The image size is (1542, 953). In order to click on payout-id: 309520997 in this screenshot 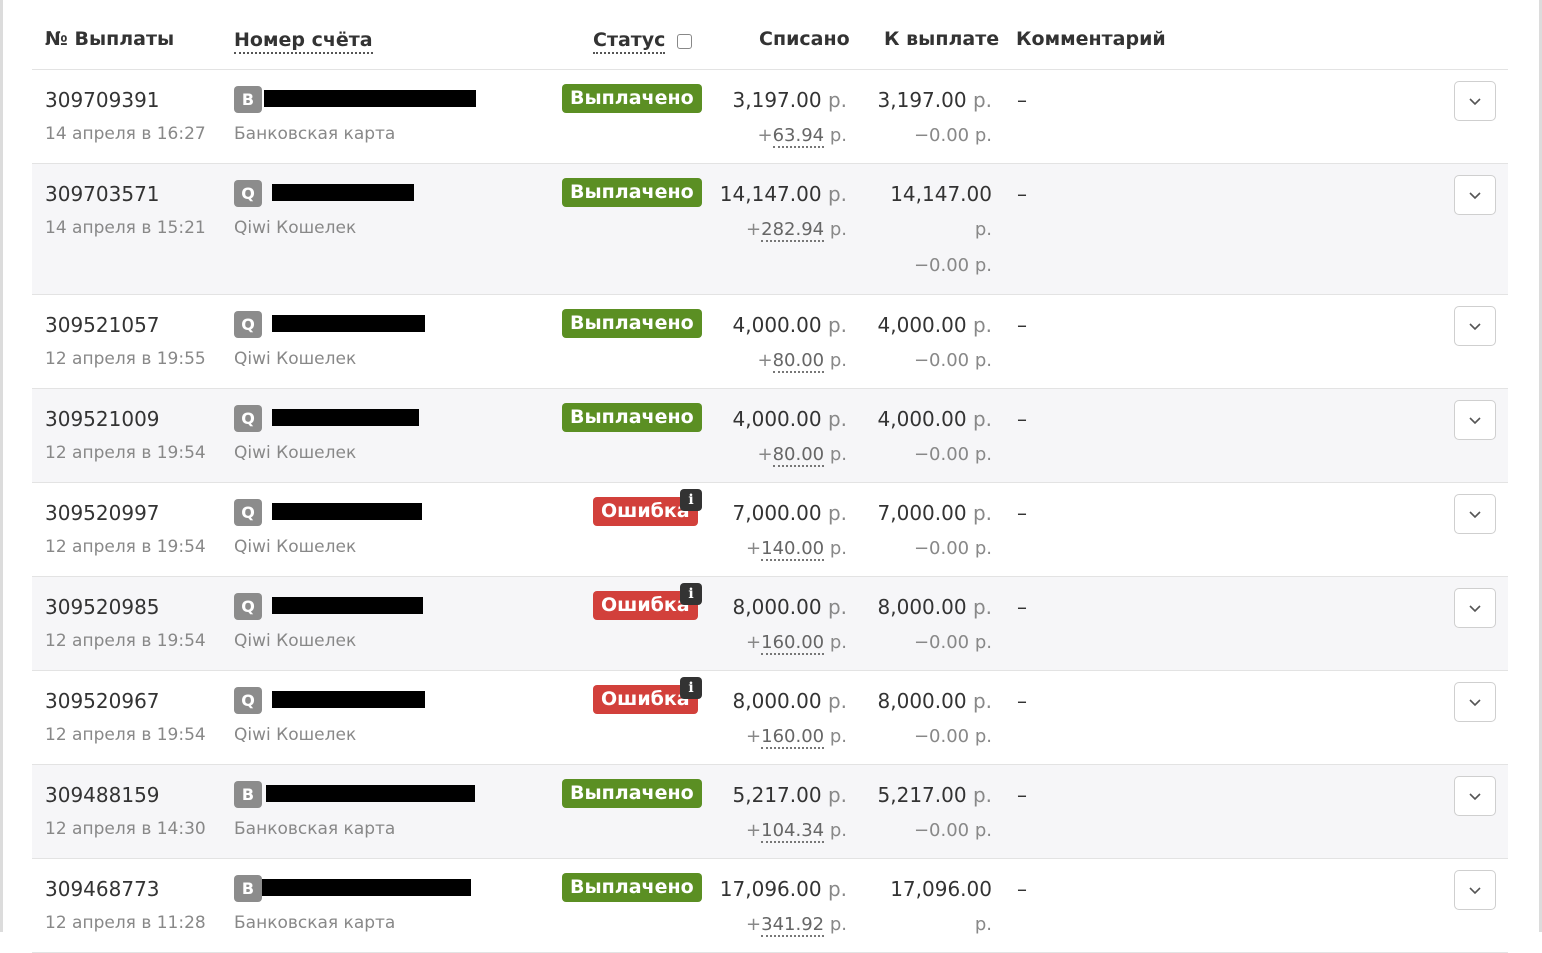, I will do `click(102, 513)`.